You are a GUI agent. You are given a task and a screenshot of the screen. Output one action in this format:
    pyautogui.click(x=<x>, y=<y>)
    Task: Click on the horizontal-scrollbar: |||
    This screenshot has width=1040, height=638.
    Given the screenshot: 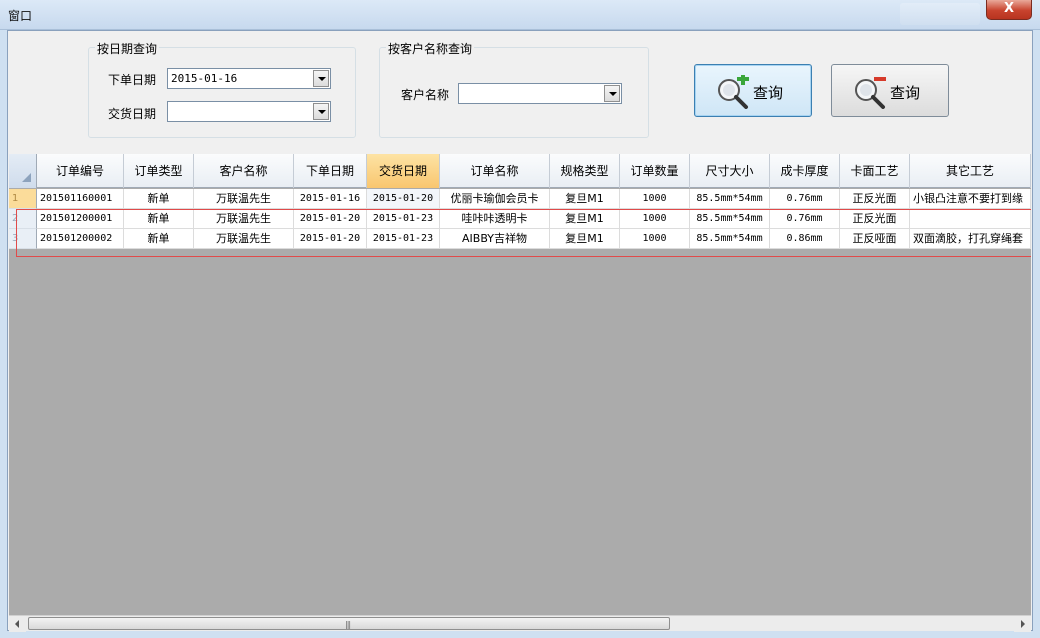 What is the action you would take?
    pyautogui.click(x=520, y=623)
    